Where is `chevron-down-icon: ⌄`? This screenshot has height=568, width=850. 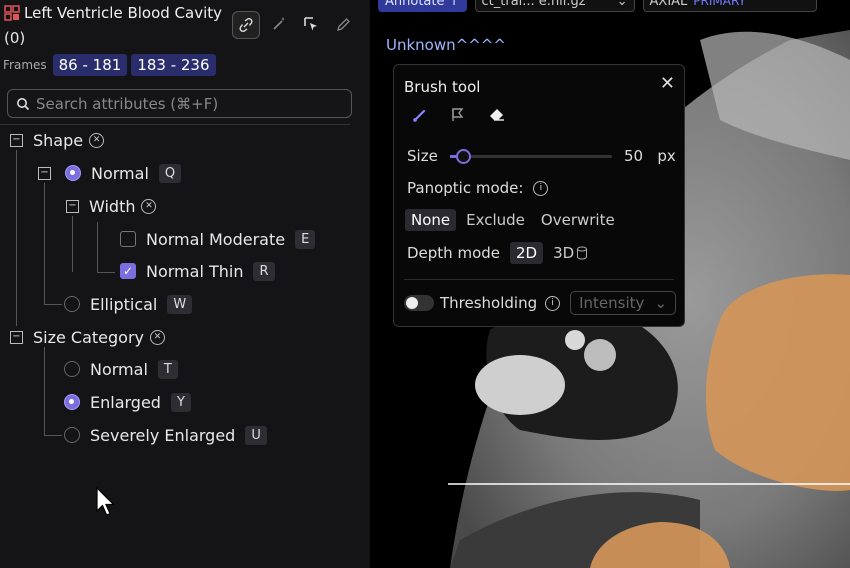 chevron-down-icon: ⌄ is located at coordinates (661, 303).